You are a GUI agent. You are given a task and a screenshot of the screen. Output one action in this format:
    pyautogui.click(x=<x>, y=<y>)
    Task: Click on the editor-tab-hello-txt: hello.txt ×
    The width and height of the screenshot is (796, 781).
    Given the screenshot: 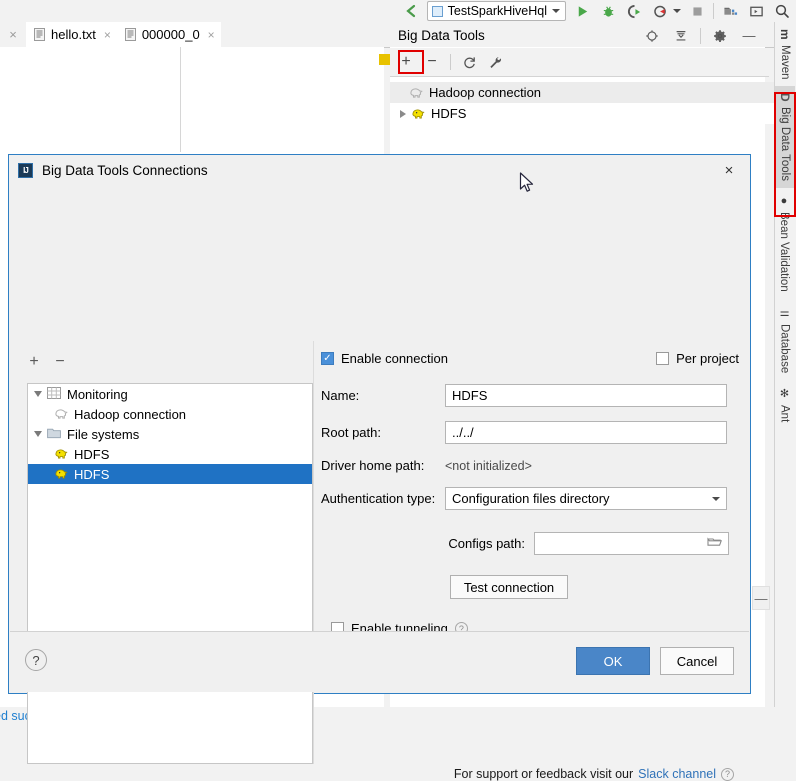 What is the action you would take?
    pyautogui.click(x=71, y=34)
    